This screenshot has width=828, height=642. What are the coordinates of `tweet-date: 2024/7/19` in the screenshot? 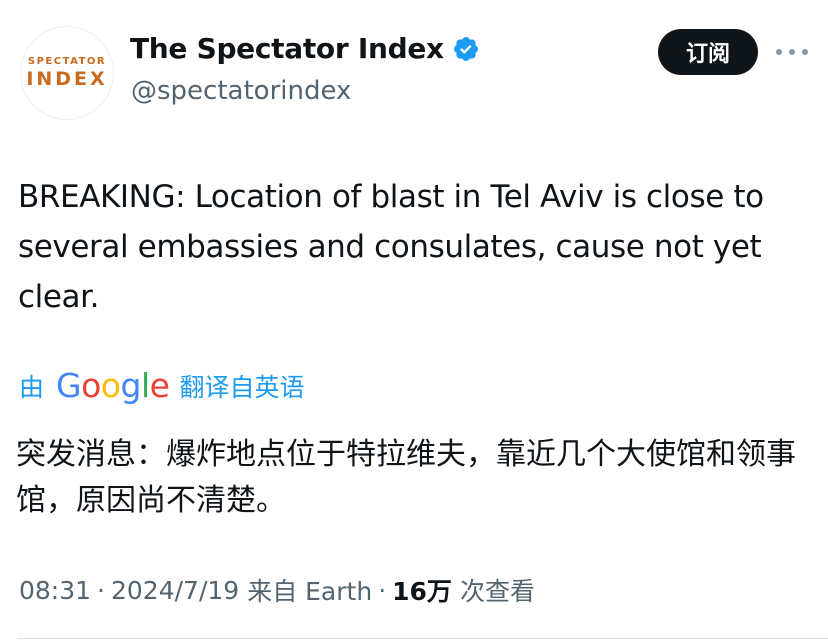 It's located at (175, 590).